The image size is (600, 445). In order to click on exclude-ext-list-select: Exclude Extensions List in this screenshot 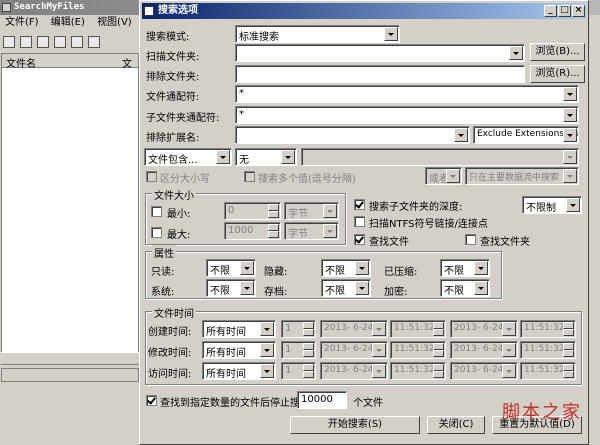, I will do `click(526, 135)`.